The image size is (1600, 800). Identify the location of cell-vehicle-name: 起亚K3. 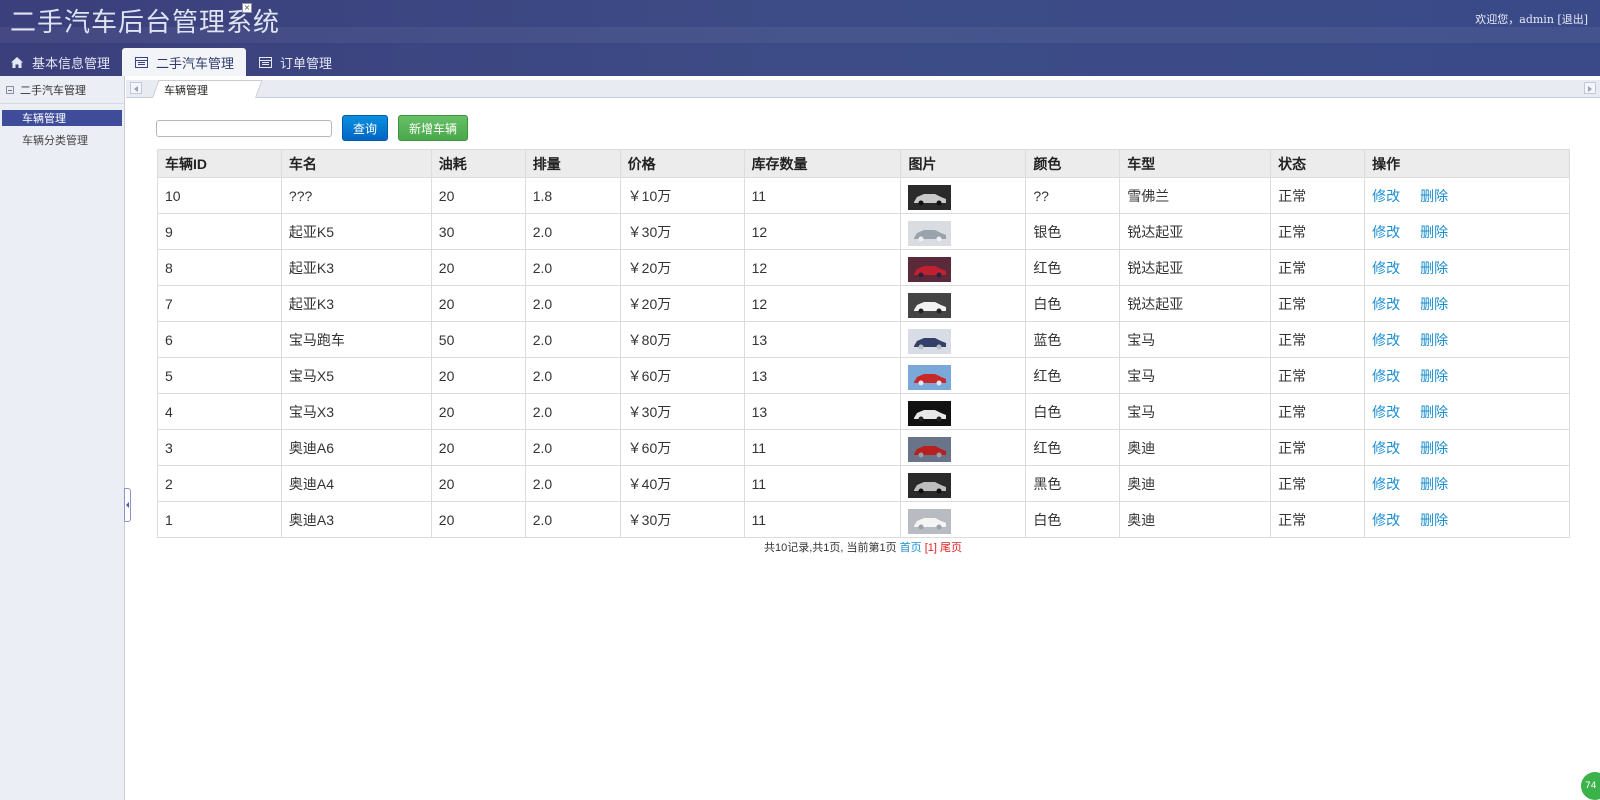
(356, 267).